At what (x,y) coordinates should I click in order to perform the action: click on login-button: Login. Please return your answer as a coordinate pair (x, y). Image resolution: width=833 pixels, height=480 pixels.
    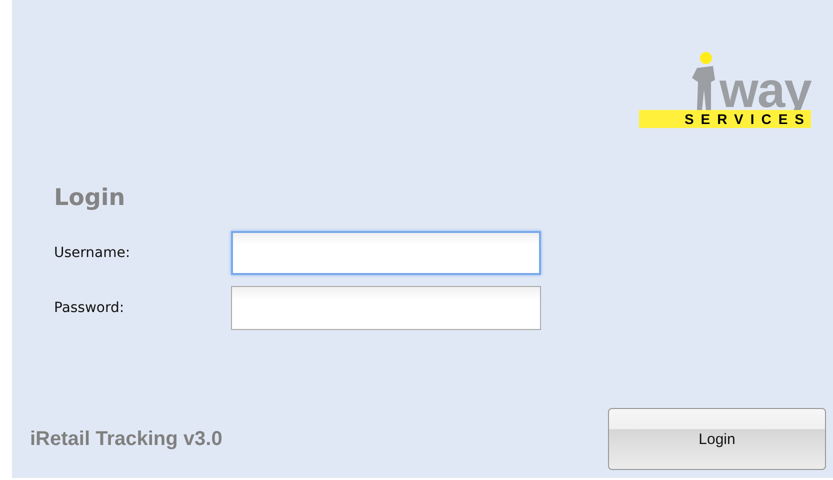
    Looking at the image, I should click on (717, 439).